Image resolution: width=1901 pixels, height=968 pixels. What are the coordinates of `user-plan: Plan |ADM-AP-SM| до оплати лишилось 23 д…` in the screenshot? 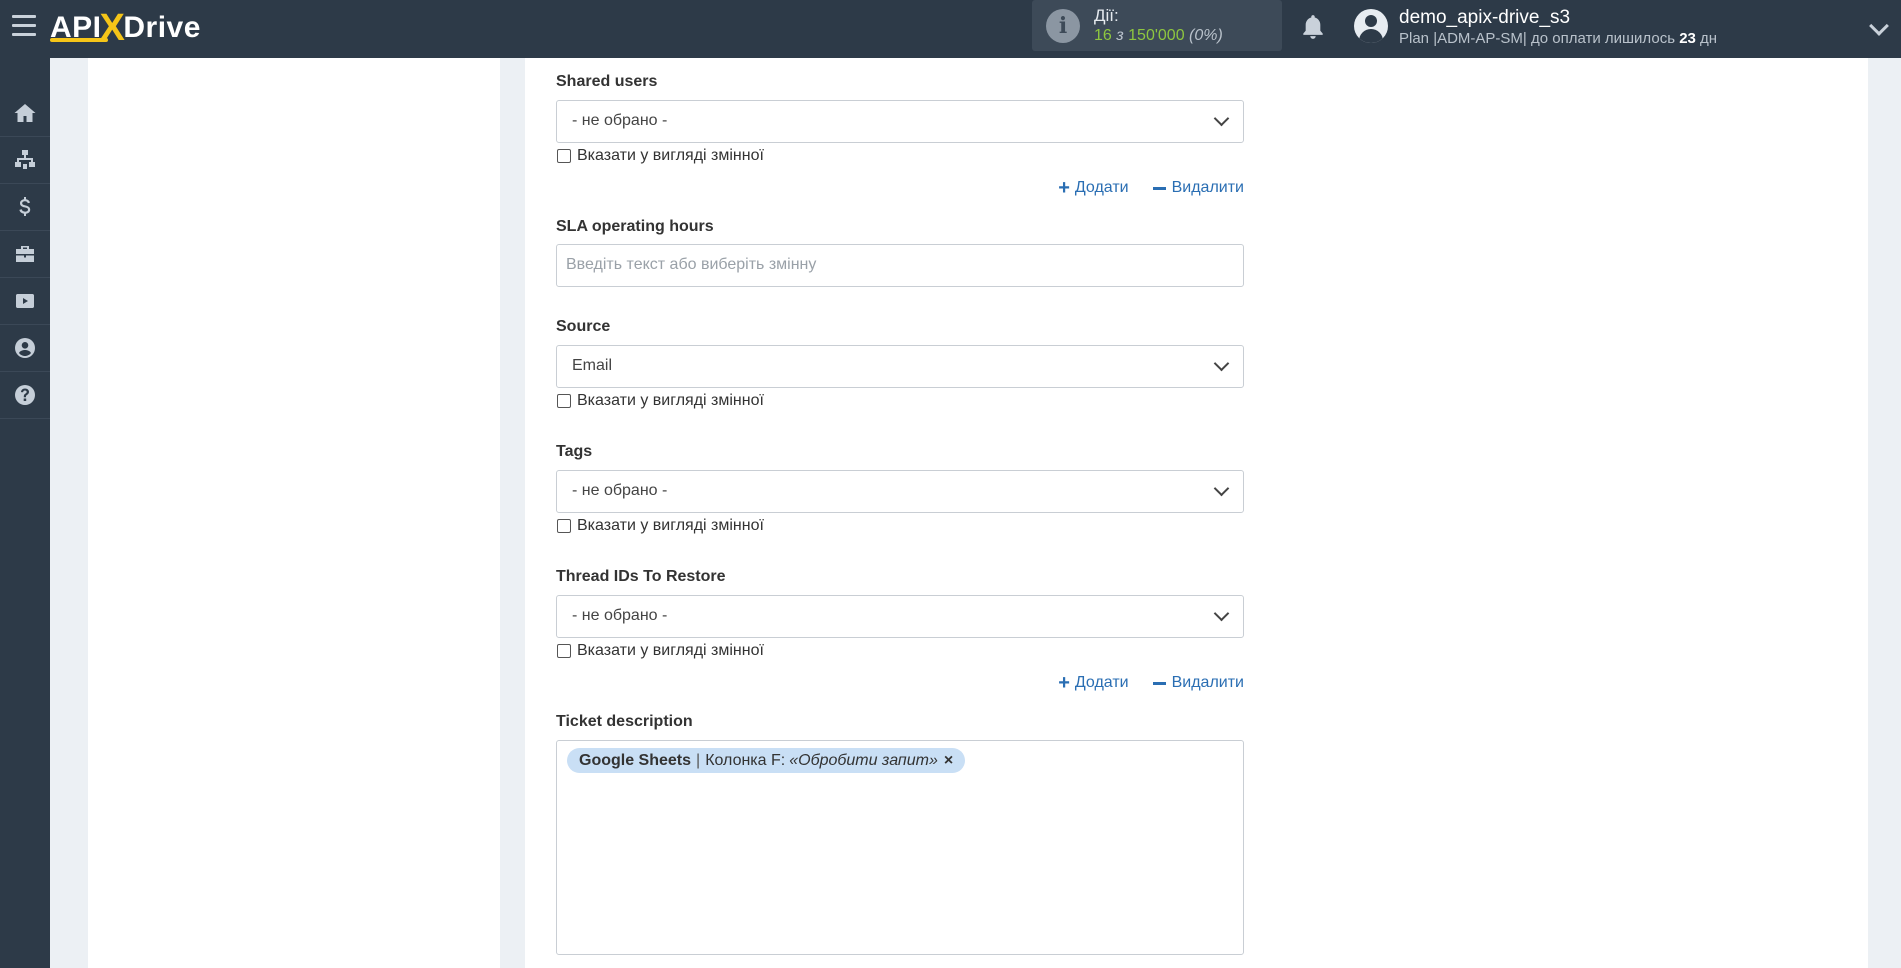 It's located at (1558, 38).